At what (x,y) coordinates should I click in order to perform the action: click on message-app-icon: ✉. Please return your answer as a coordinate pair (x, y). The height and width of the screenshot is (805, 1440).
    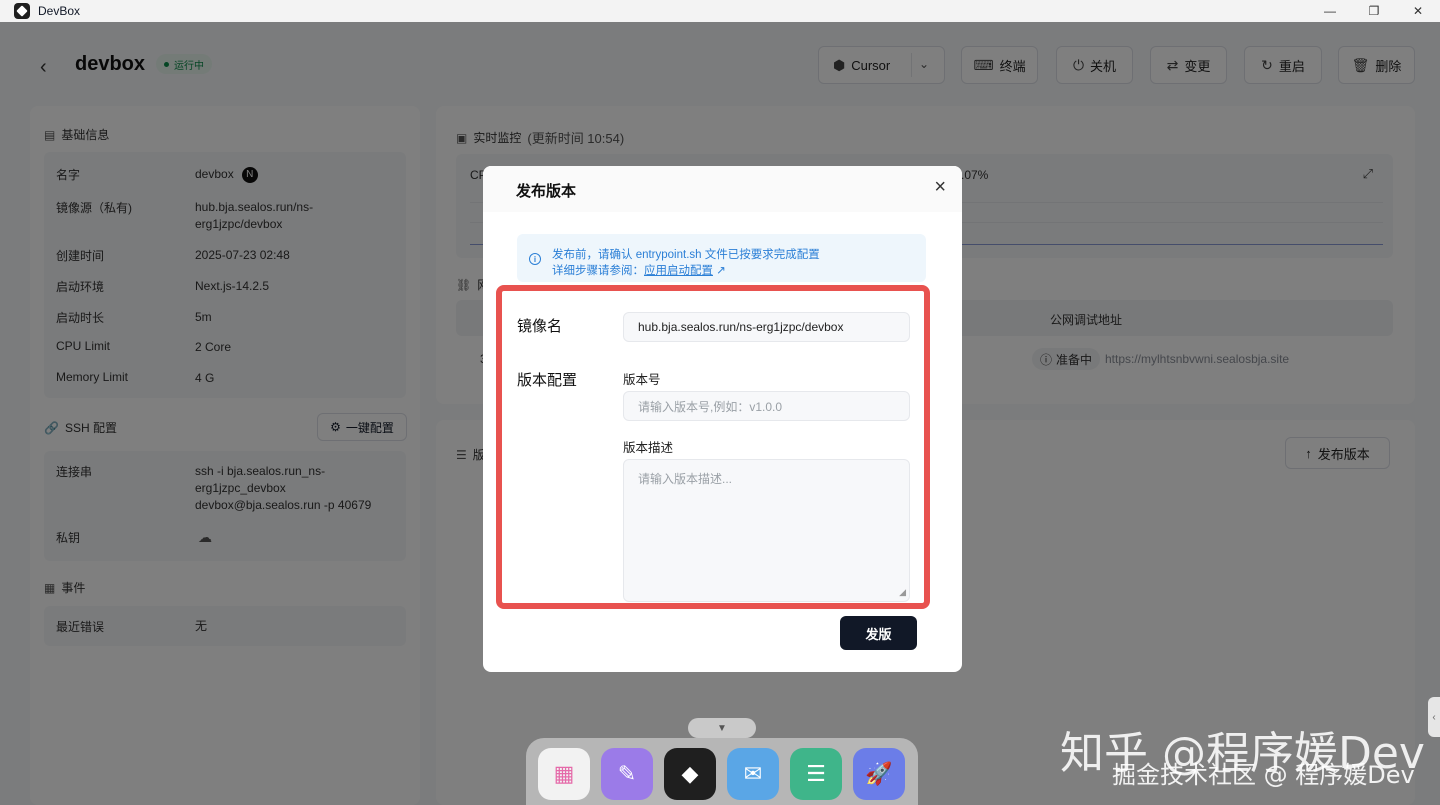
    Looking at the image, I should click on (753, 774).